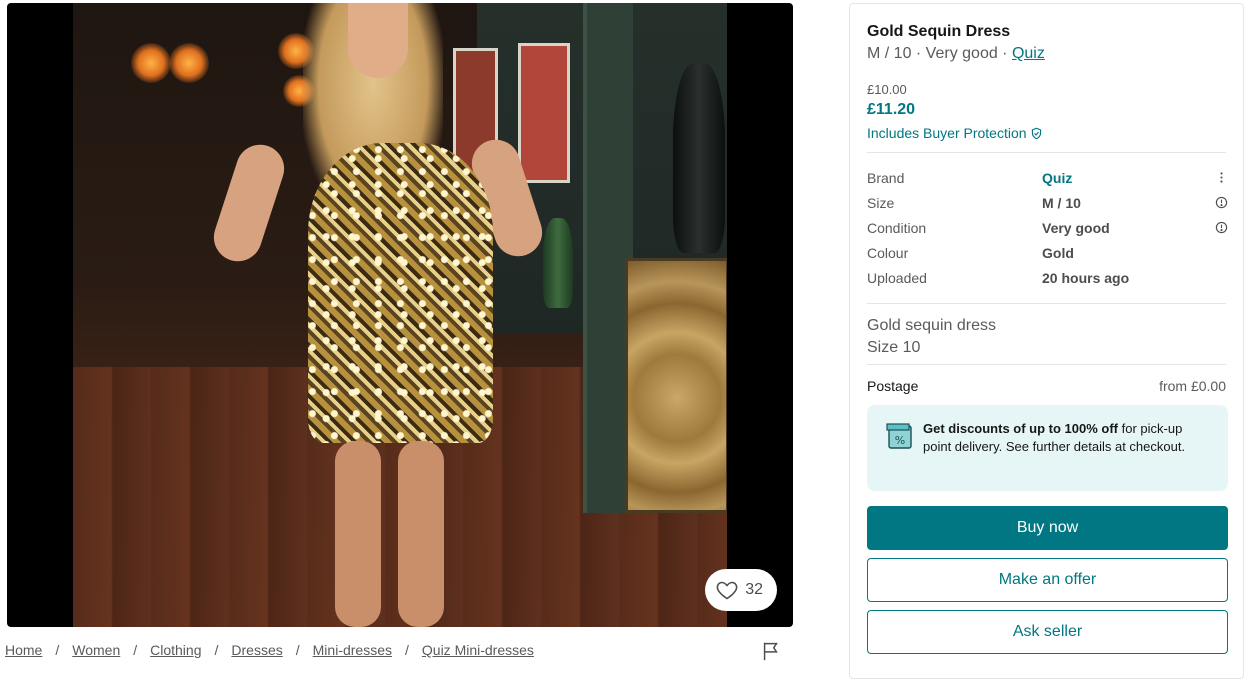 The height and width of the screenshot is (686, 1254). I want to click on breadcrumb-home: Home, so click(23, 650).